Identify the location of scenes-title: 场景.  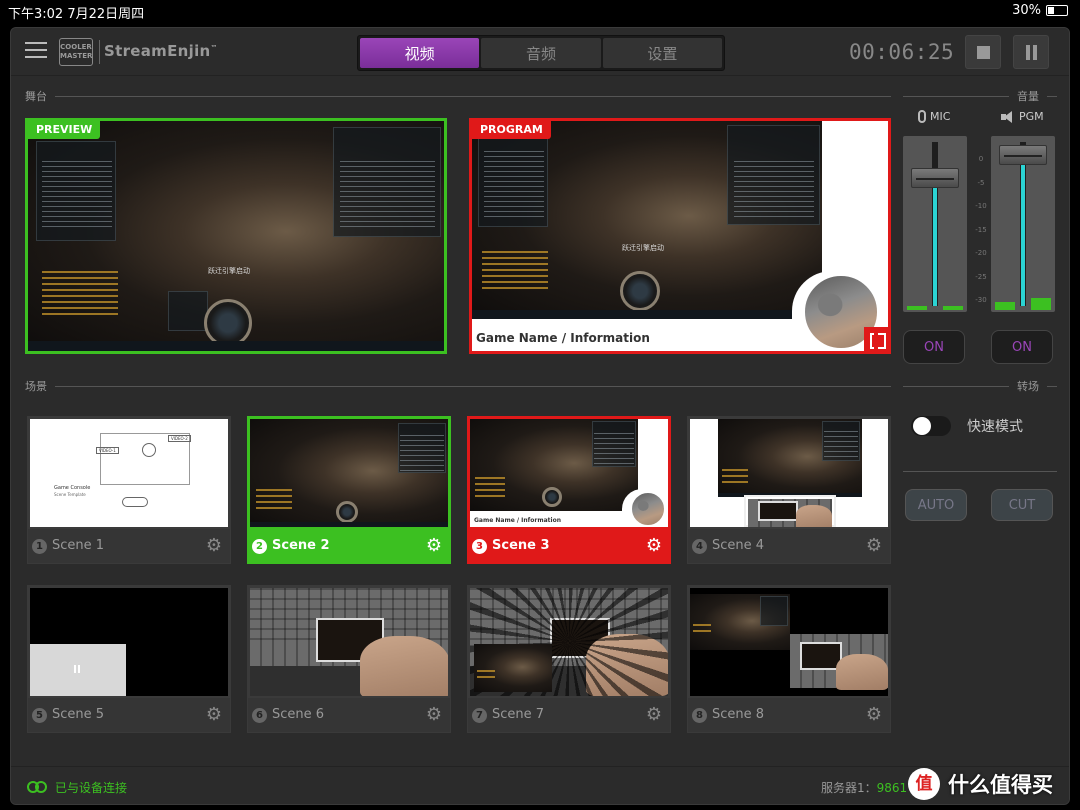
(36, 386).